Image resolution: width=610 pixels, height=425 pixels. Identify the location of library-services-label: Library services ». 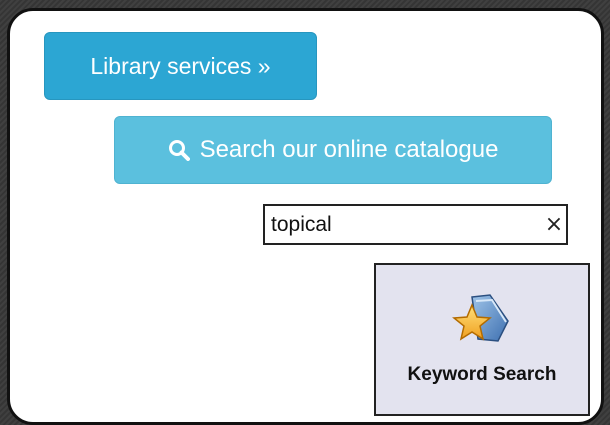
(180, 65).